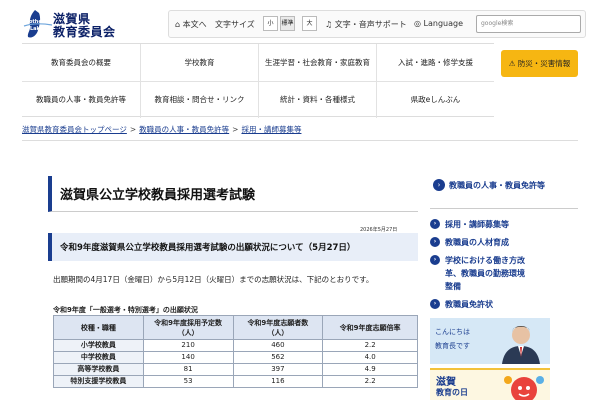  Describe the element at coordinates (278, 369) in the screenshot. I see `table-cell: 397` at that location.